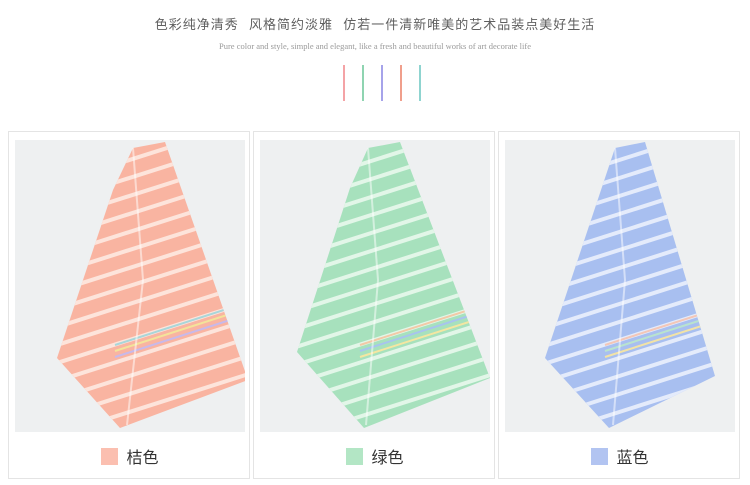 This screenshot has width=750, height=485. What do you see at coordinates (632, 457) in the screenshot?
I see `color-label: 蓝色` at bounding box center [632, 457].